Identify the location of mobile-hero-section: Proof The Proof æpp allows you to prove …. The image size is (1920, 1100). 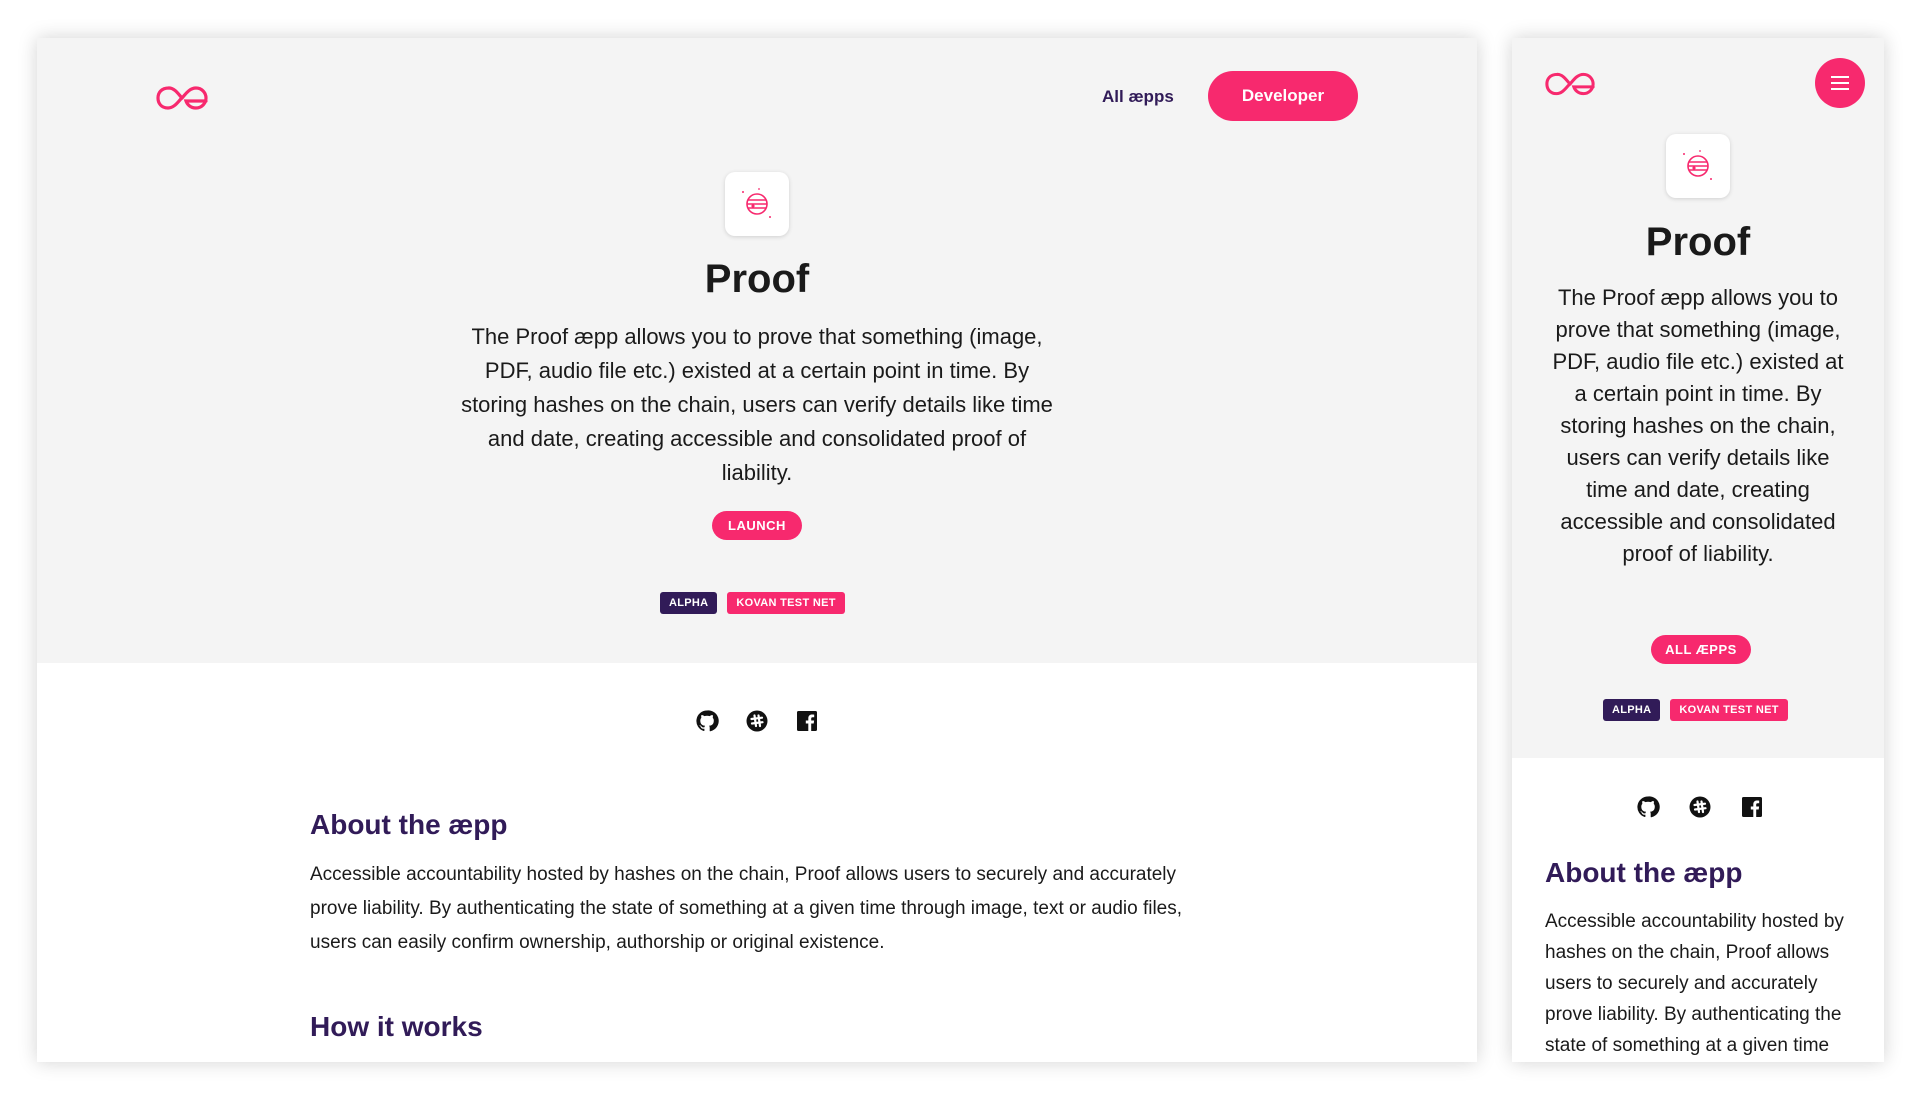
(1698, 398).